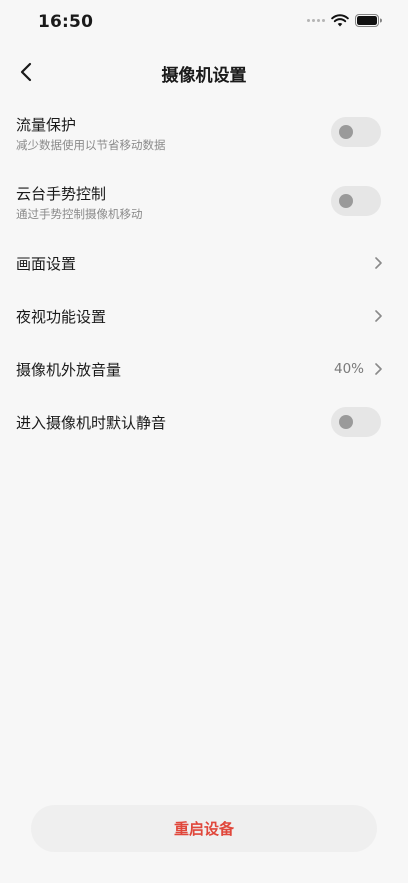 The image size is (408, 883). What do you see at coordinates (356, 201) in the screenshot?
I see `ptz-gesture-toggle` at bounding box center [356, 201].